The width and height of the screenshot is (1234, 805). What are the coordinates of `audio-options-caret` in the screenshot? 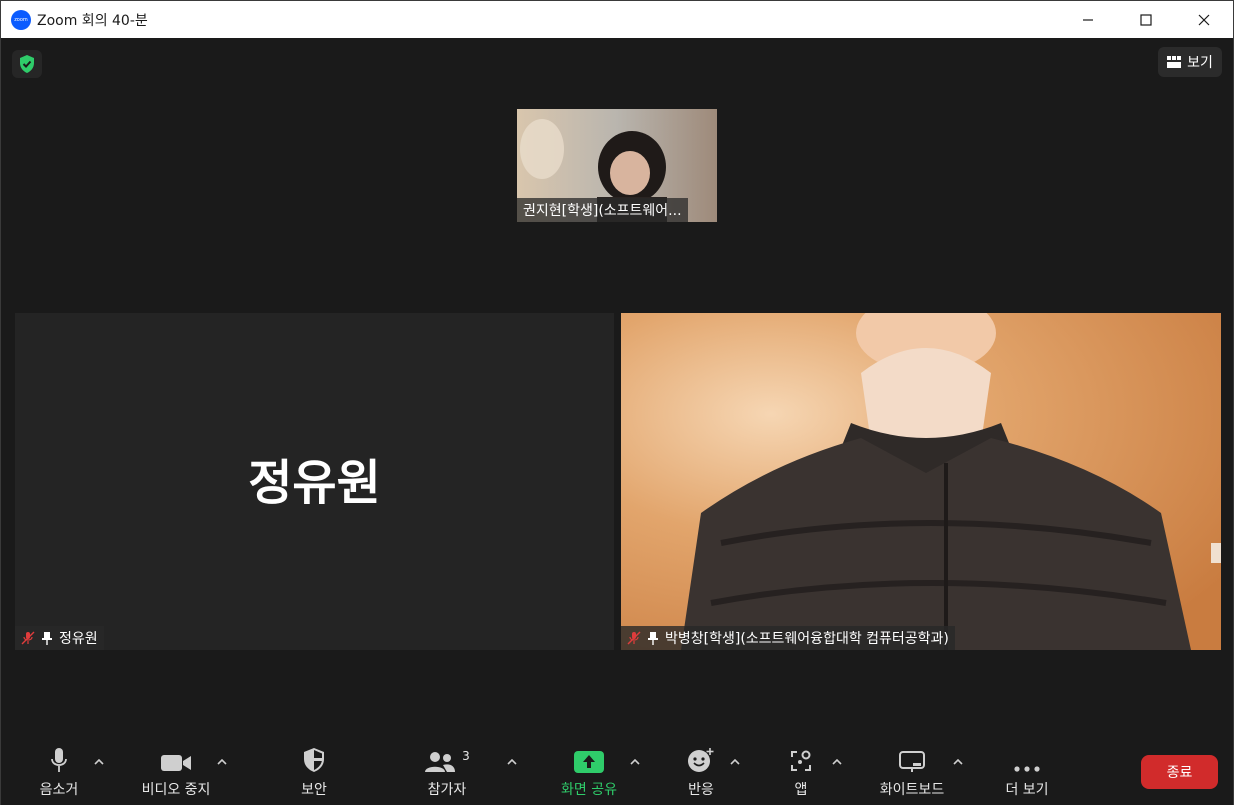 It's located at (99, 762).